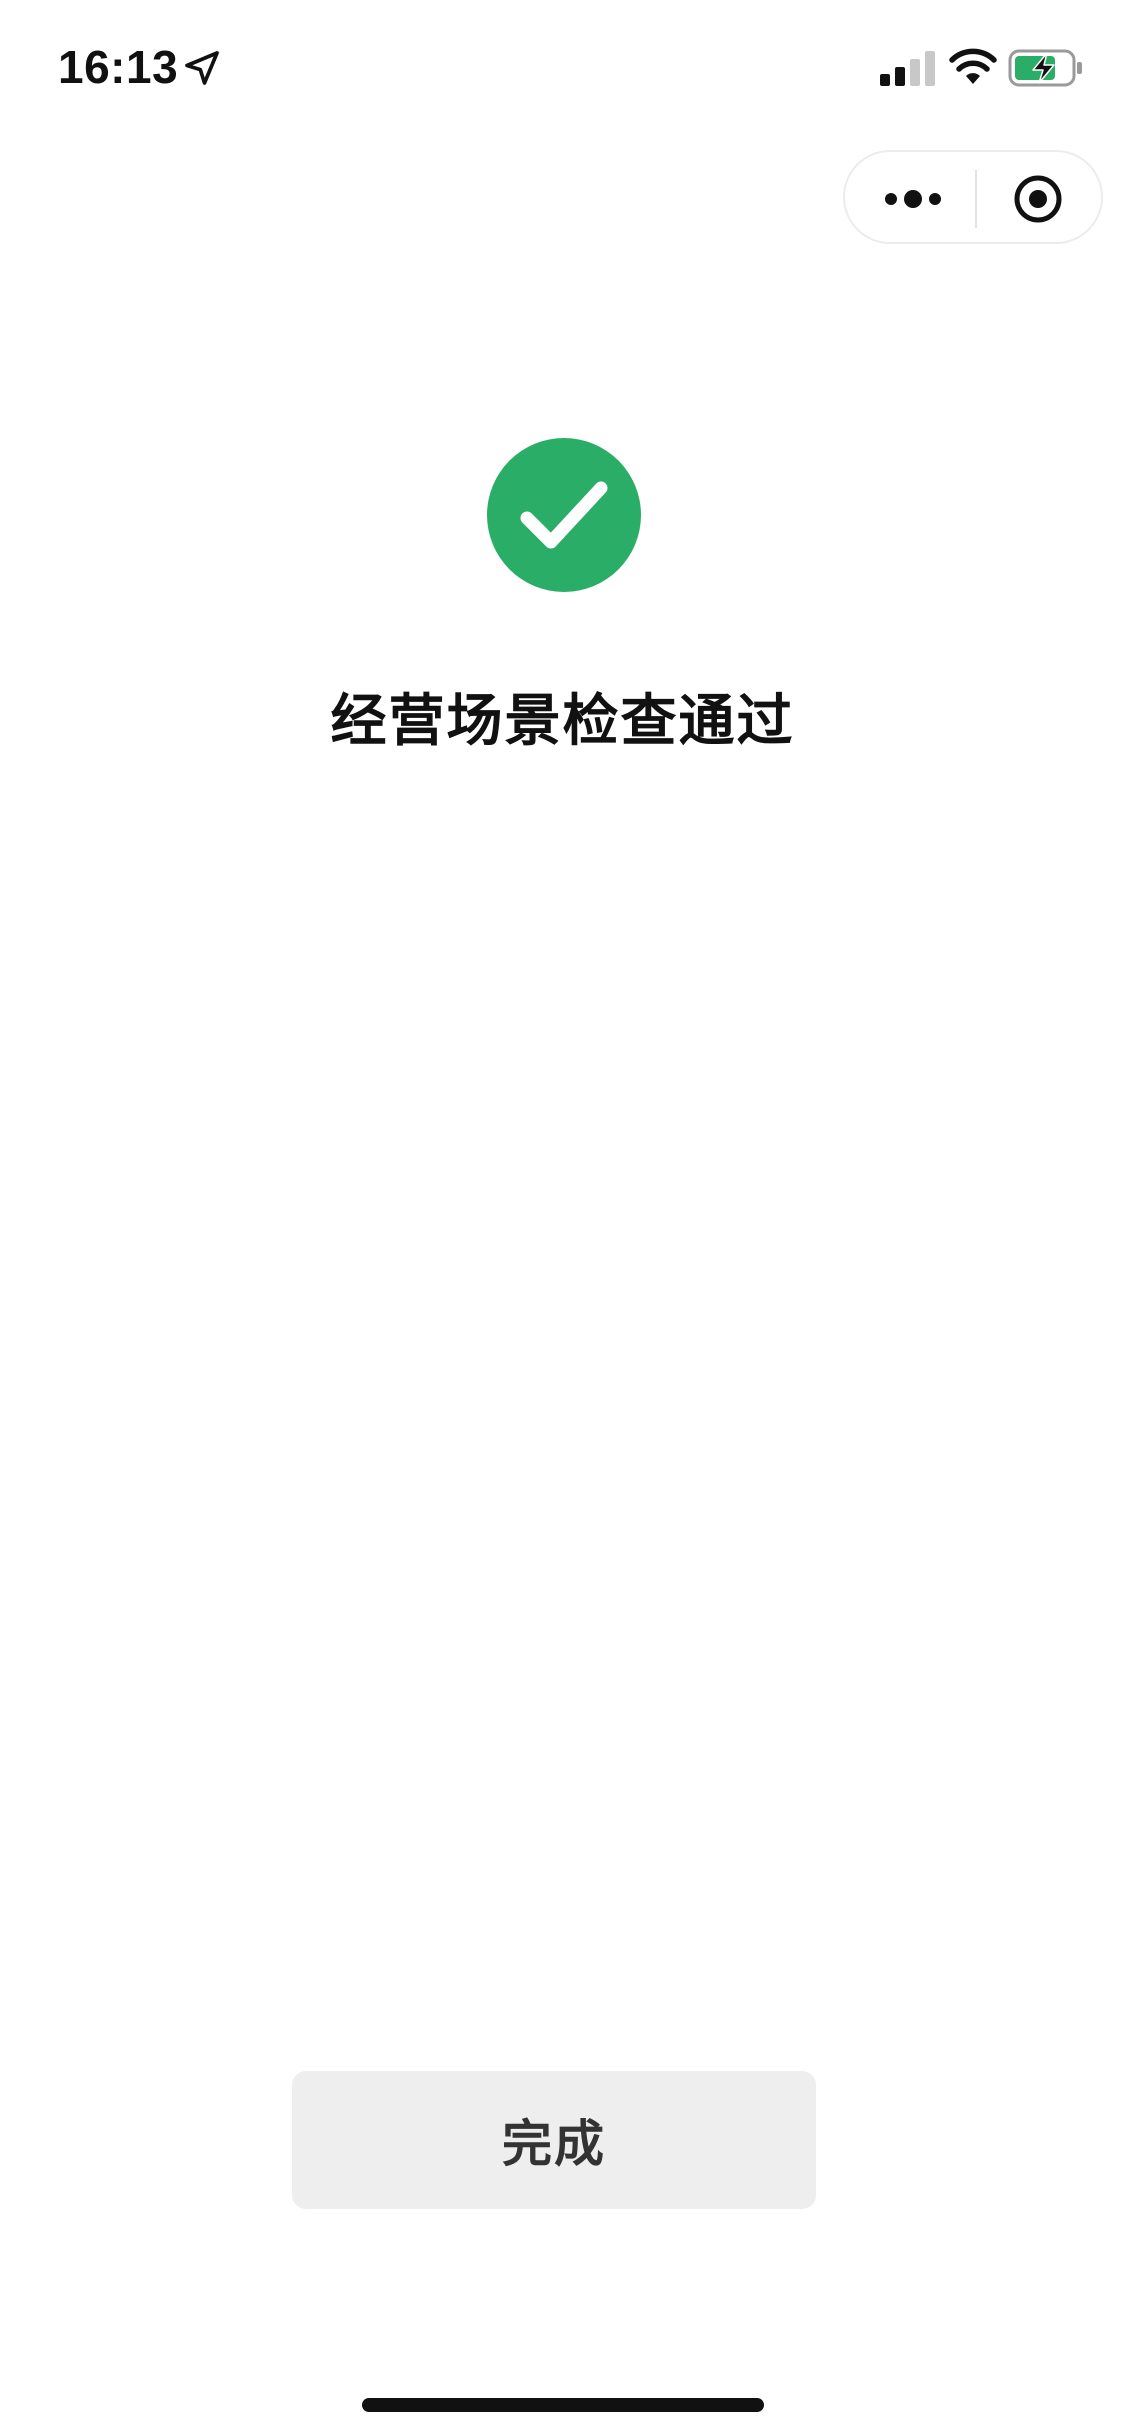 This screenshot has height=2436, width=1125. I want to click on capsule-divider, so click(976, 199).